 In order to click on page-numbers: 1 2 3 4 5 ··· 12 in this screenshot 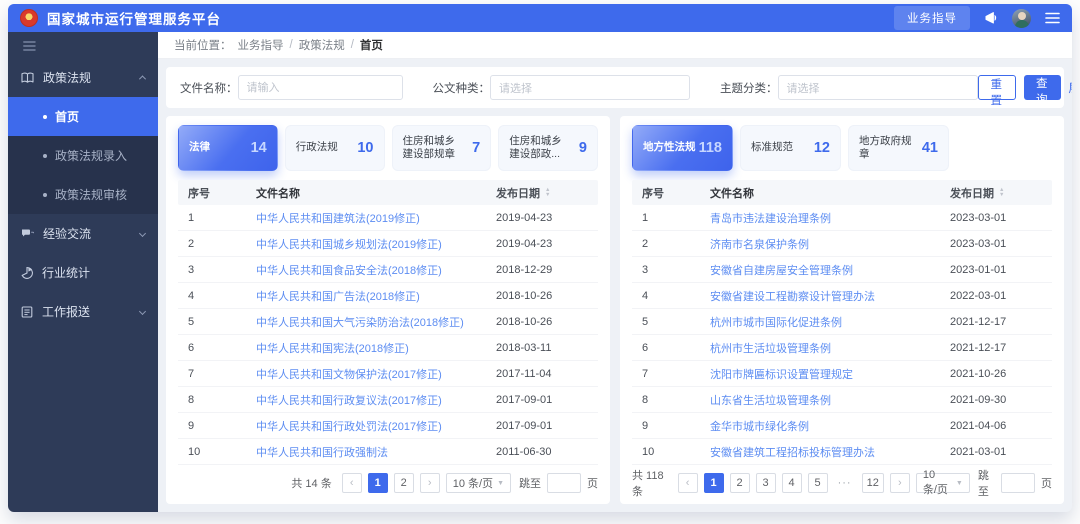, I will do `click(793, 483)`.